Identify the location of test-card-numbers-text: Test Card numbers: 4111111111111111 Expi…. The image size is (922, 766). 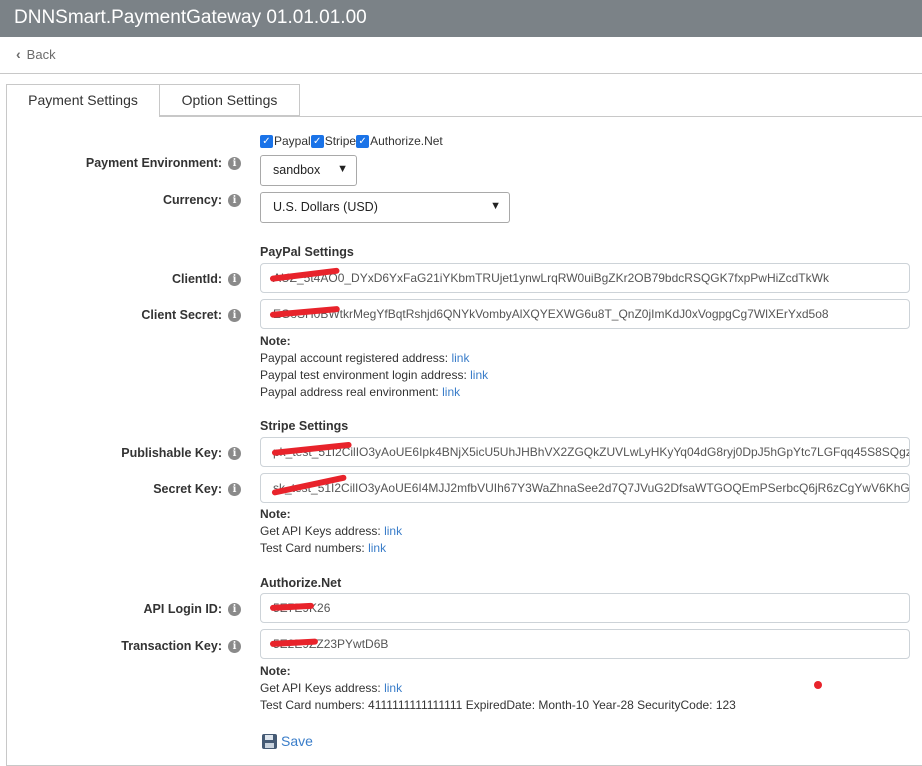
(498, 705).